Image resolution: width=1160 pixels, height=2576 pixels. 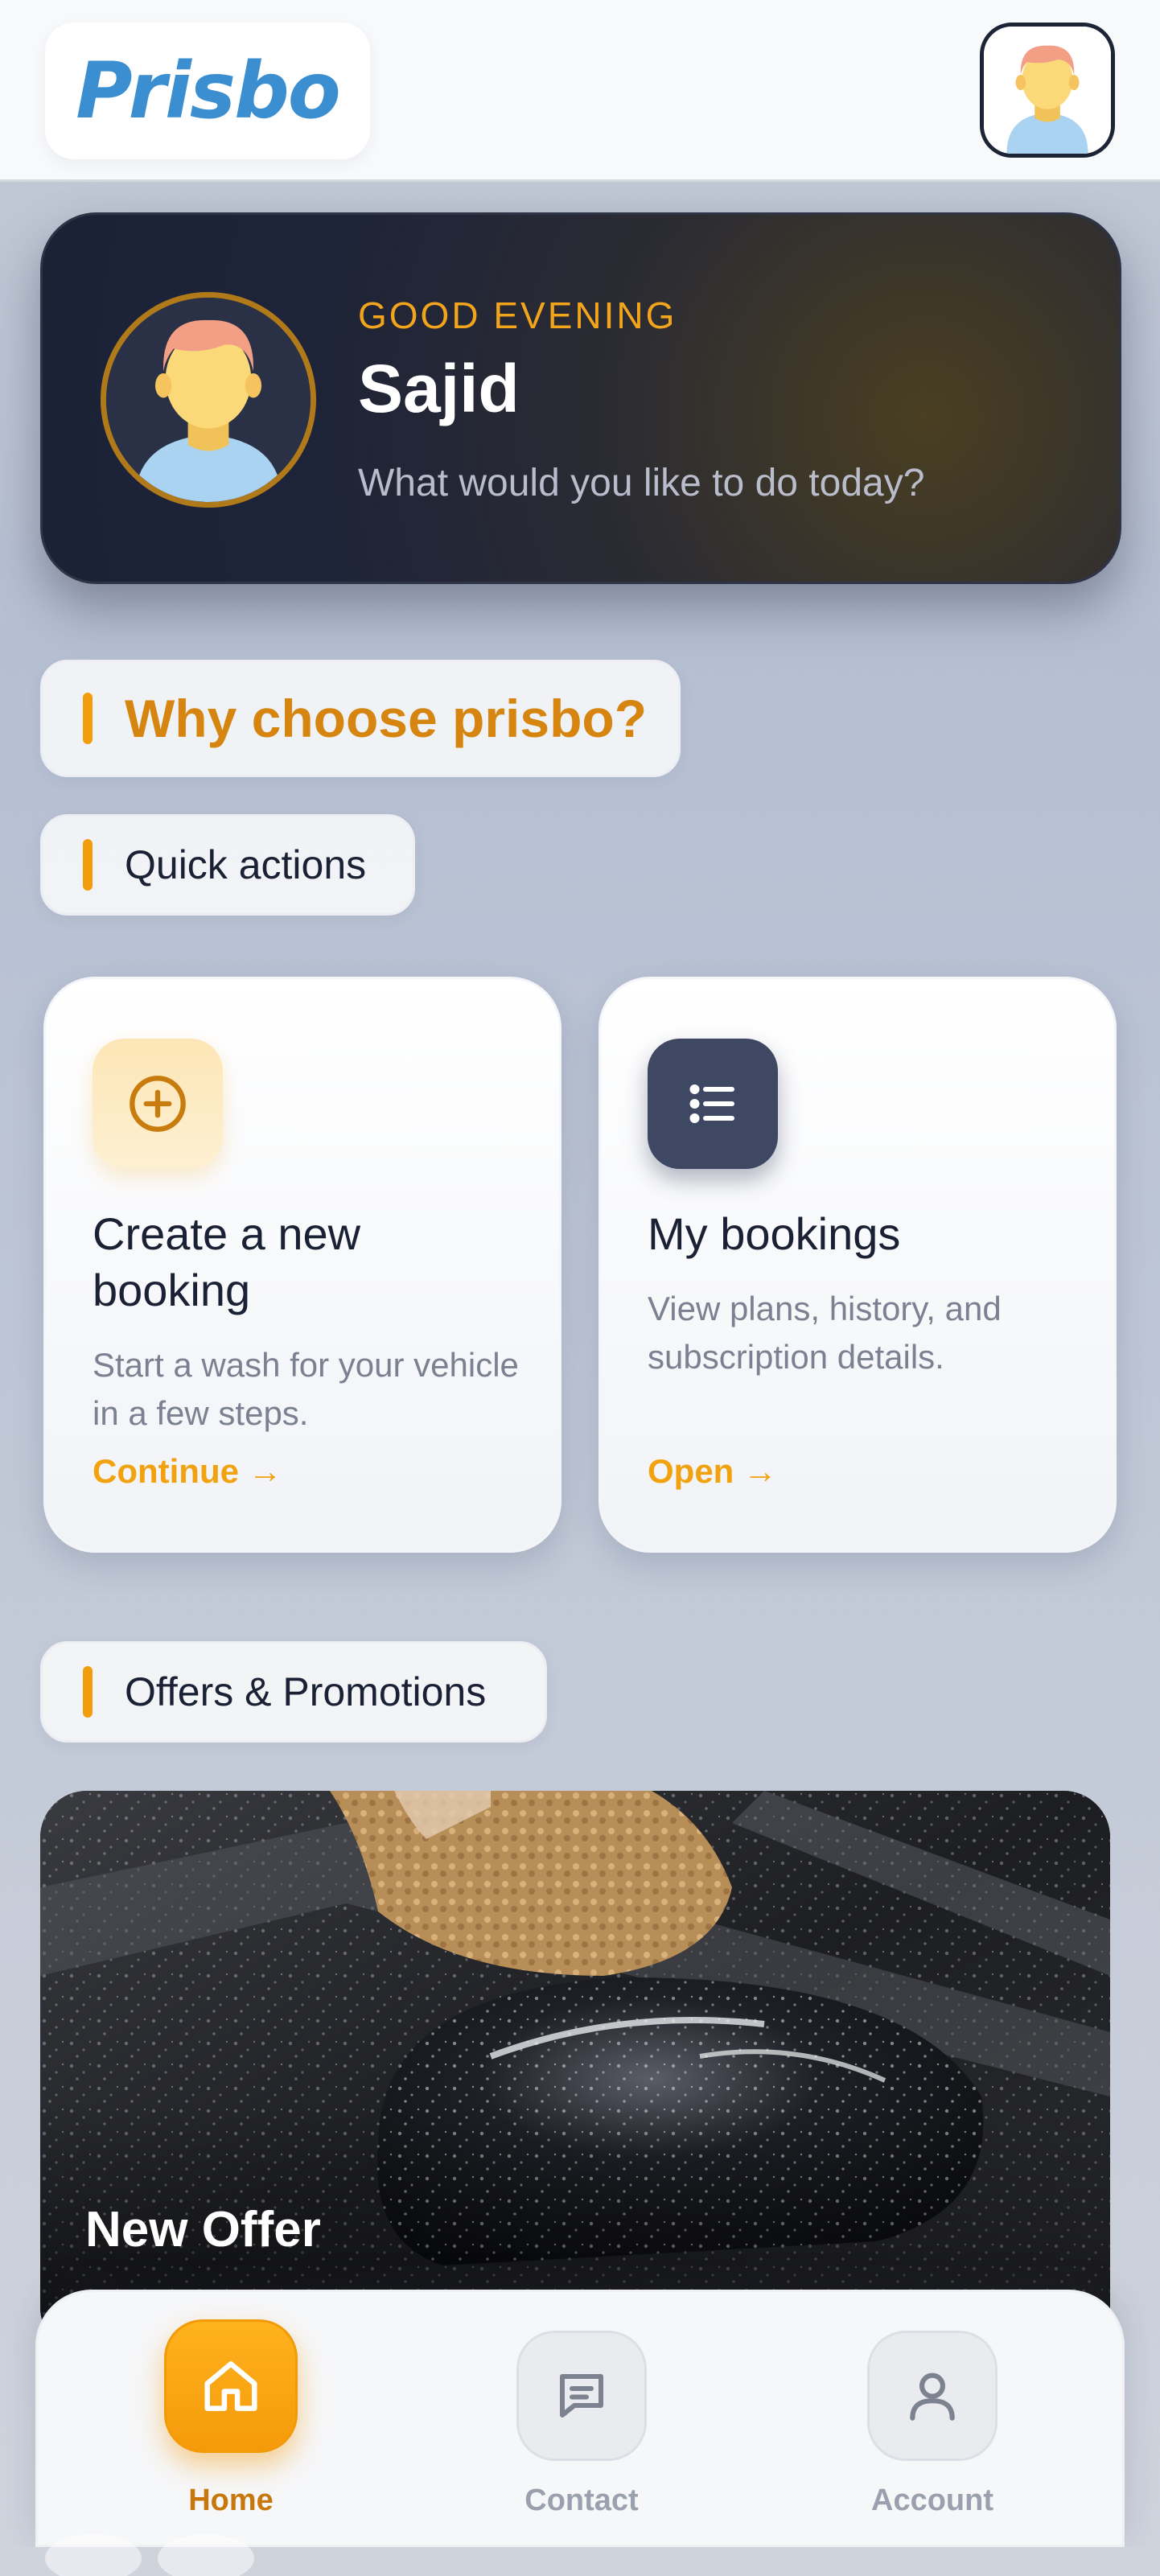 I want to click on nav-account: Account, so click(x=932, y=2418).